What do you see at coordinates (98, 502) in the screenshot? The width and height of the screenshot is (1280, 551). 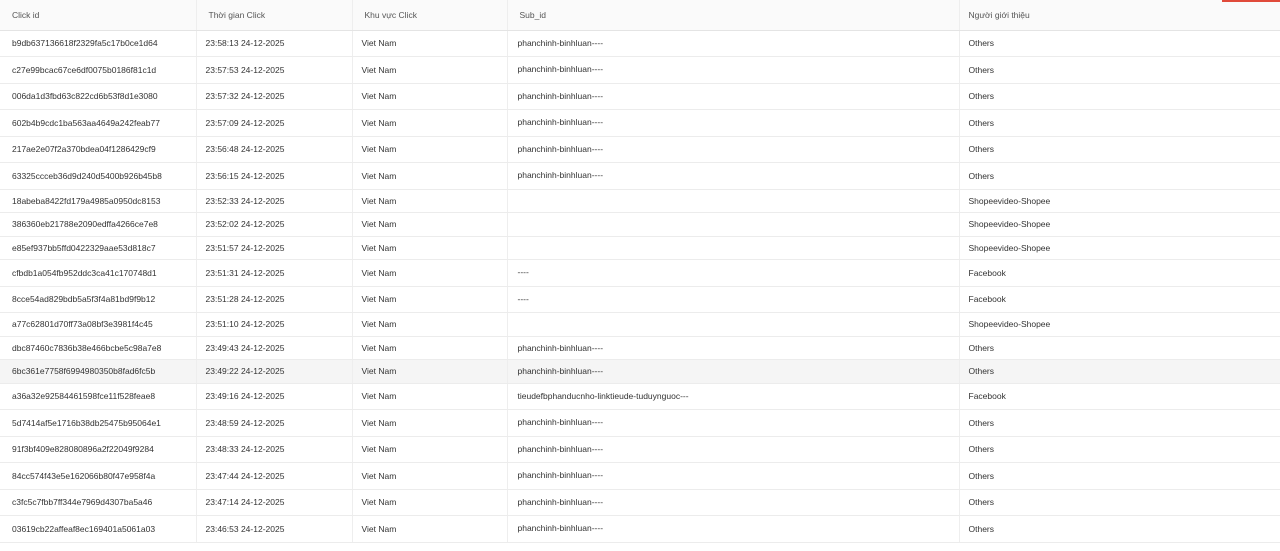 I see `cell-click-id: c3fc5c7fbb7ff344e7969d4307ba5a46` at bounding box center [98, 502].